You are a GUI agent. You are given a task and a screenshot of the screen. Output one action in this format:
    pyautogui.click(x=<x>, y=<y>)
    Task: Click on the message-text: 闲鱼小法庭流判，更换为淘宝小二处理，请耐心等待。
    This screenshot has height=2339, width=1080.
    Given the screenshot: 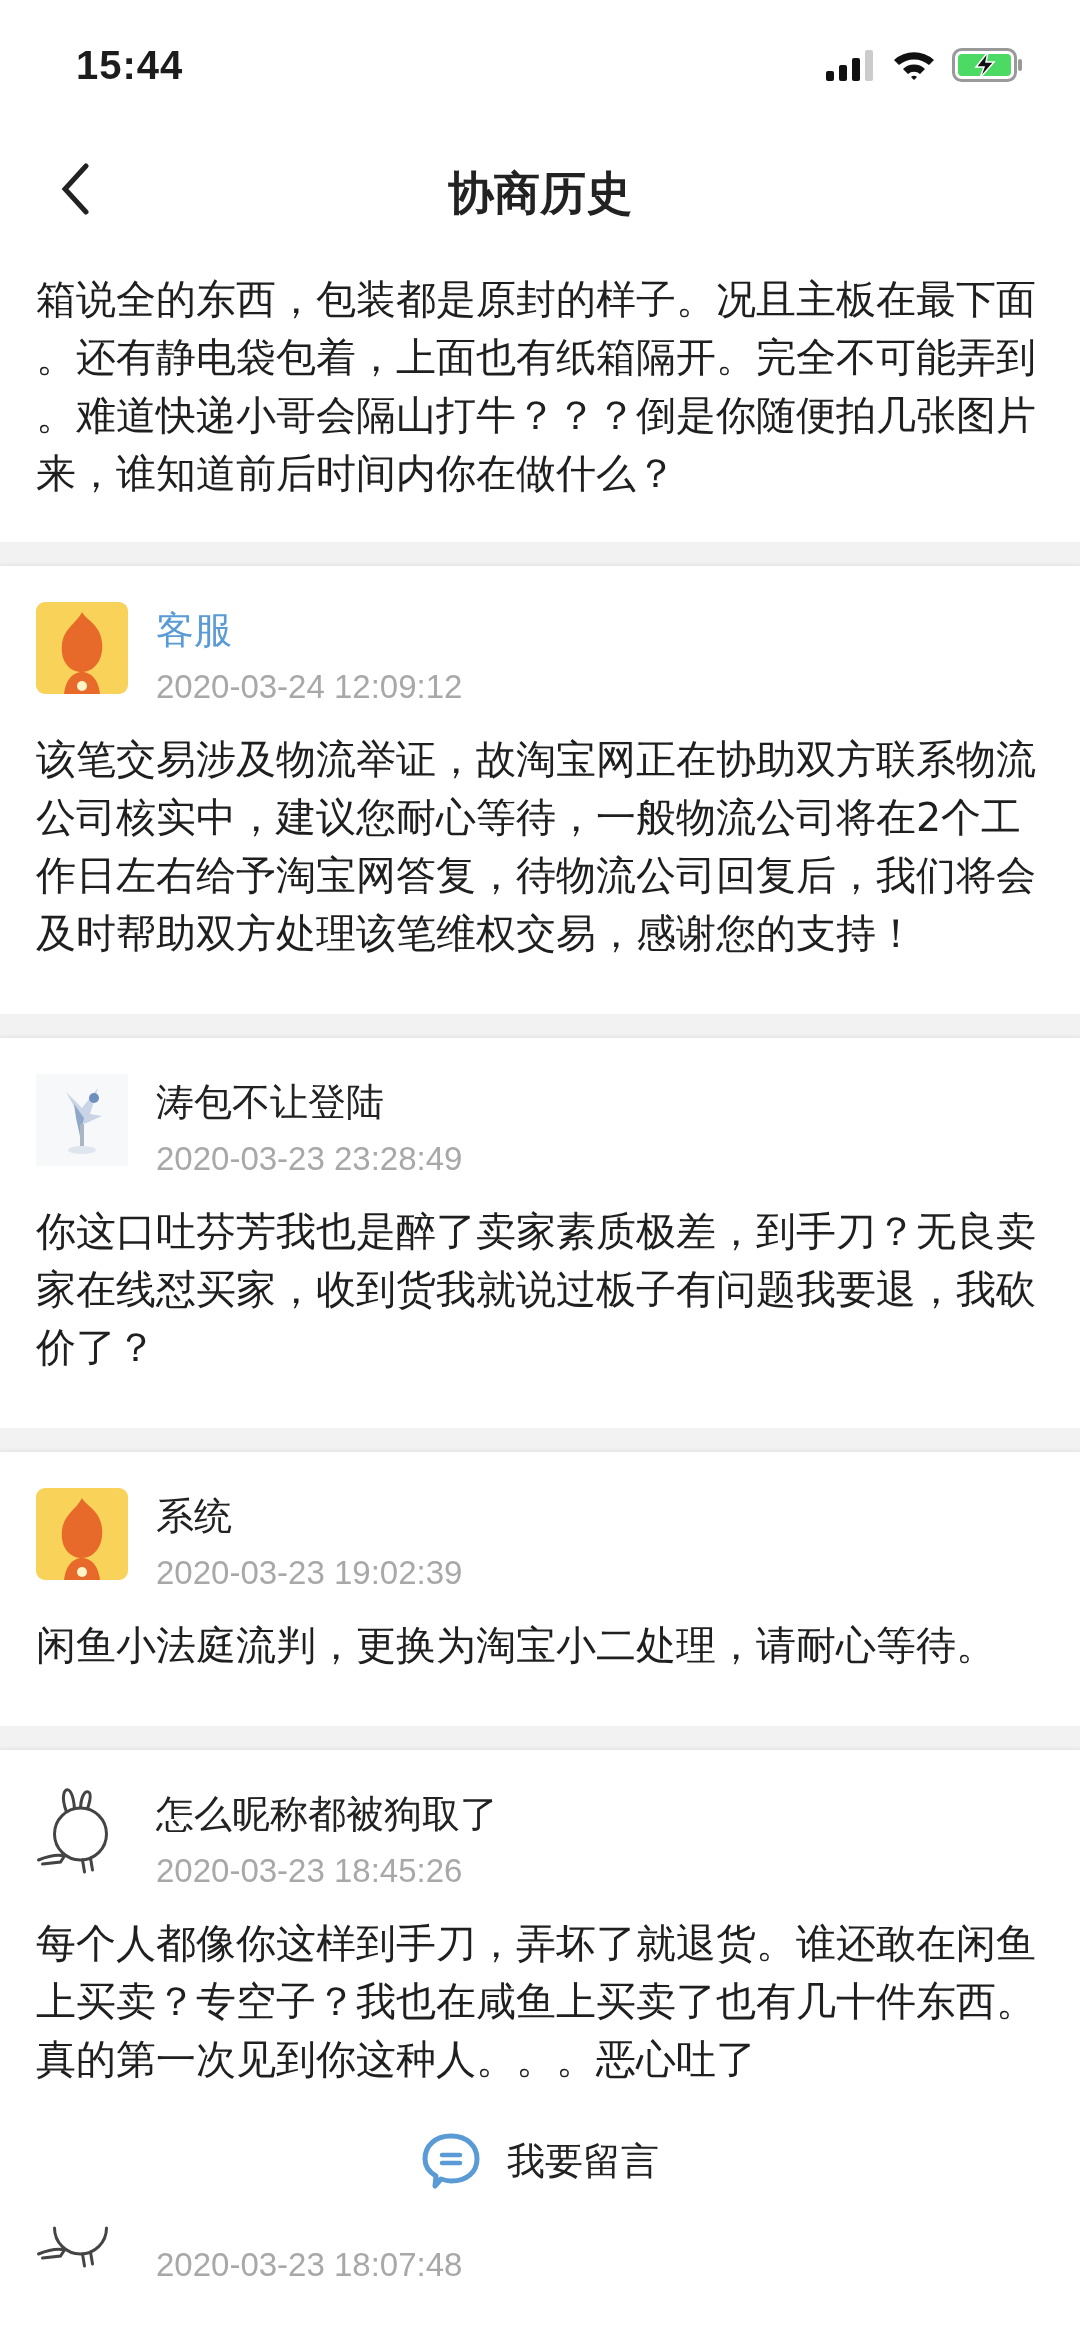 What is the action you would take?
    pyautogui.click(x=516, y=1645)
    